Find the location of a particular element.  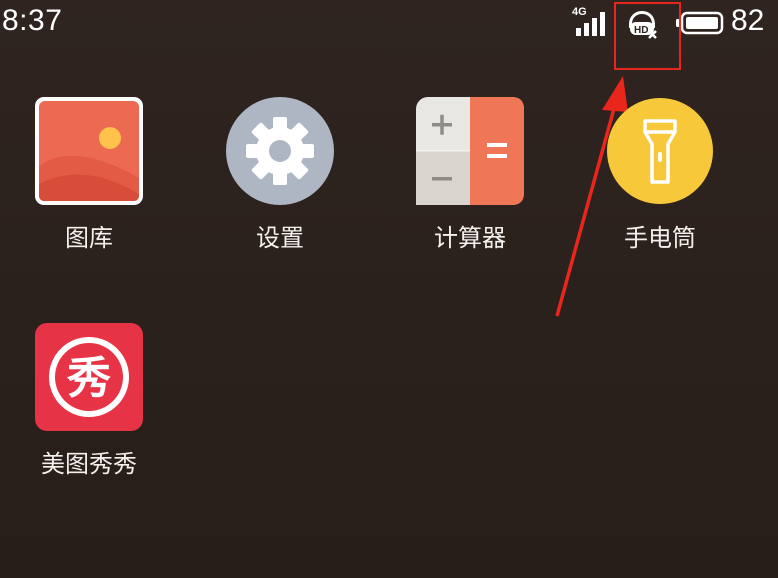

highlight-box is located at coordinates (647, 36).